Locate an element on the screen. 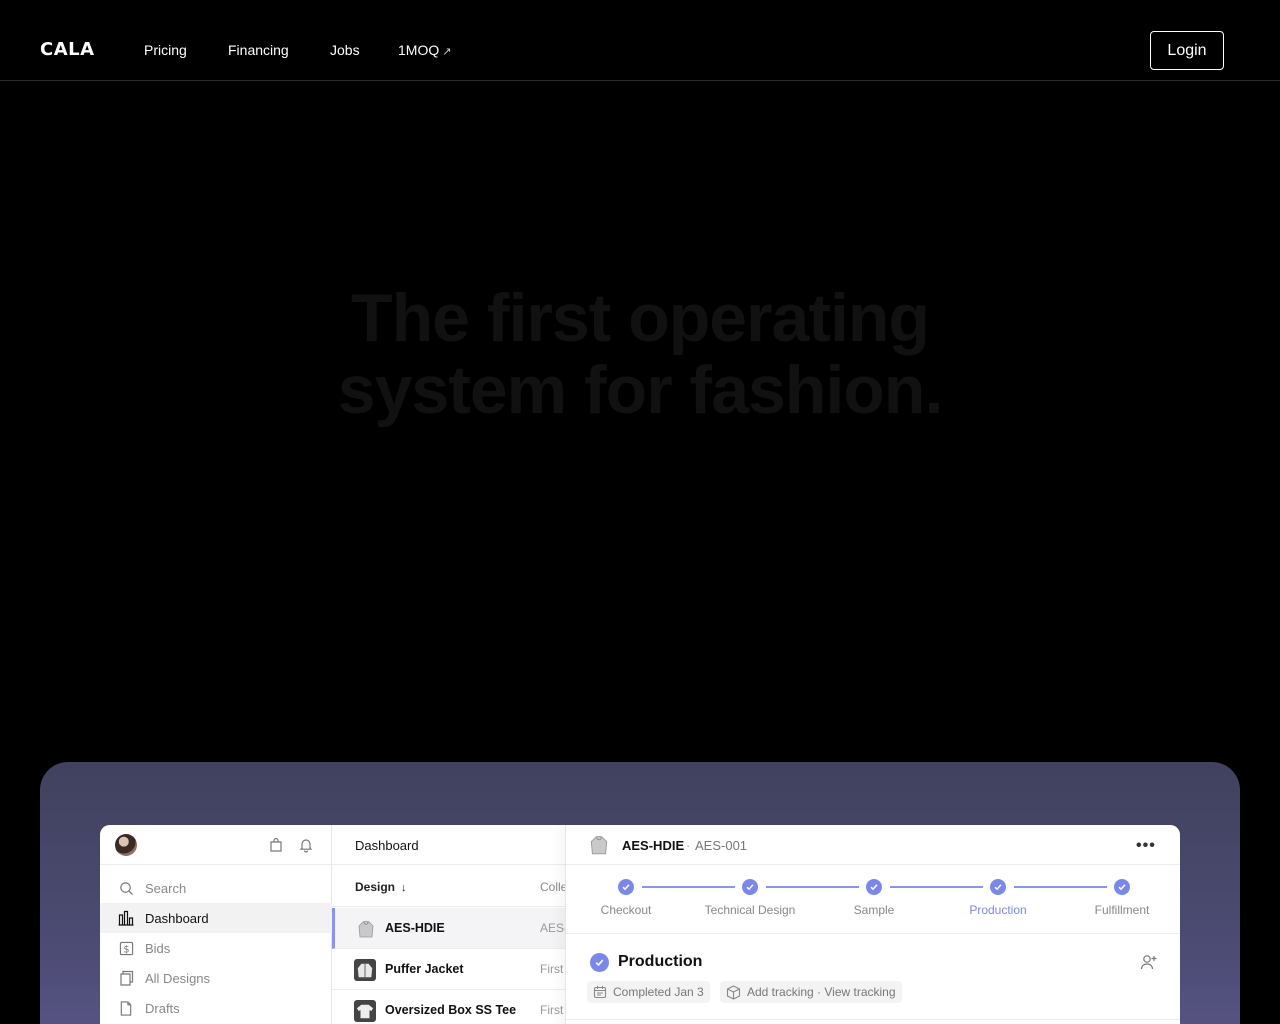 Image resolution: width=1280 pixels, height=1024 pixels. sidebar-item-label: Drafts is located at coordinates (162, 1008).